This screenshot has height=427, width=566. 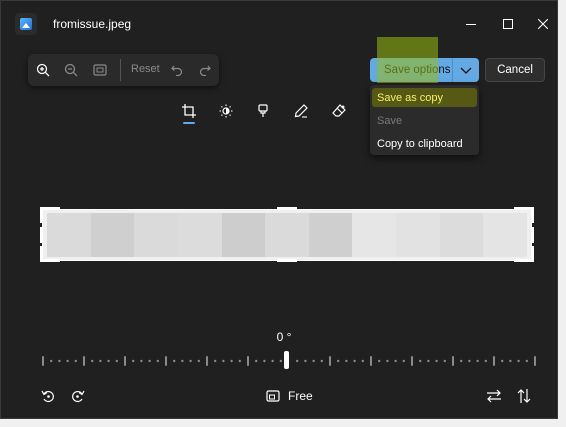 I want to click on undo-icon, so click(x=177, y=70).